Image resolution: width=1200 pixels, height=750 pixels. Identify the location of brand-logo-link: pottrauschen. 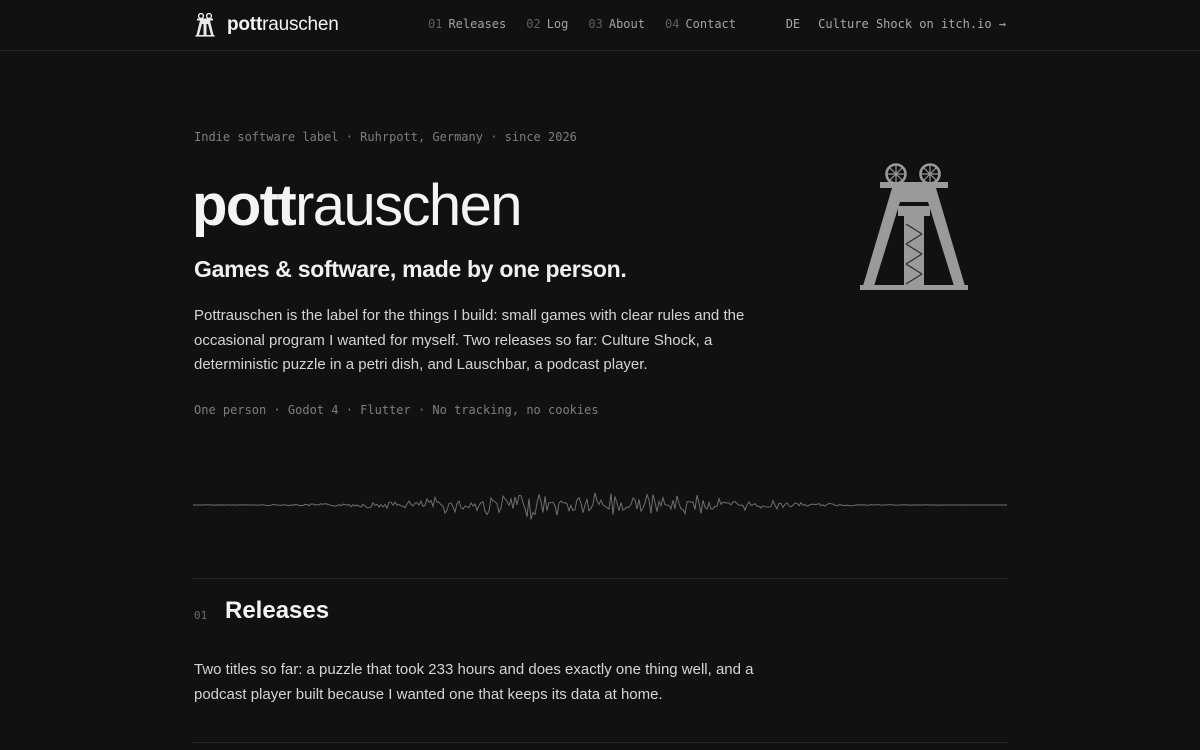
(267, 25).